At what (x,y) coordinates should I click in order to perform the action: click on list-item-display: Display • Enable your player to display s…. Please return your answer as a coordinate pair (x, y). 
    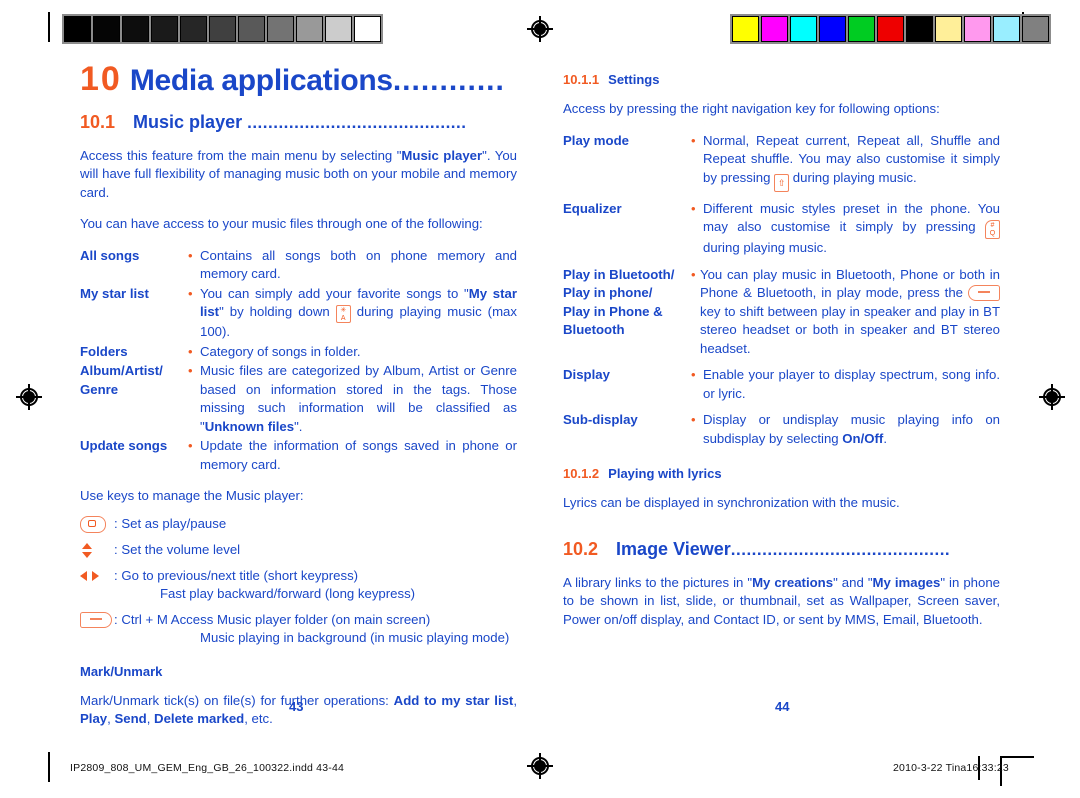
    Looking at the image, I should click on (781, 384).